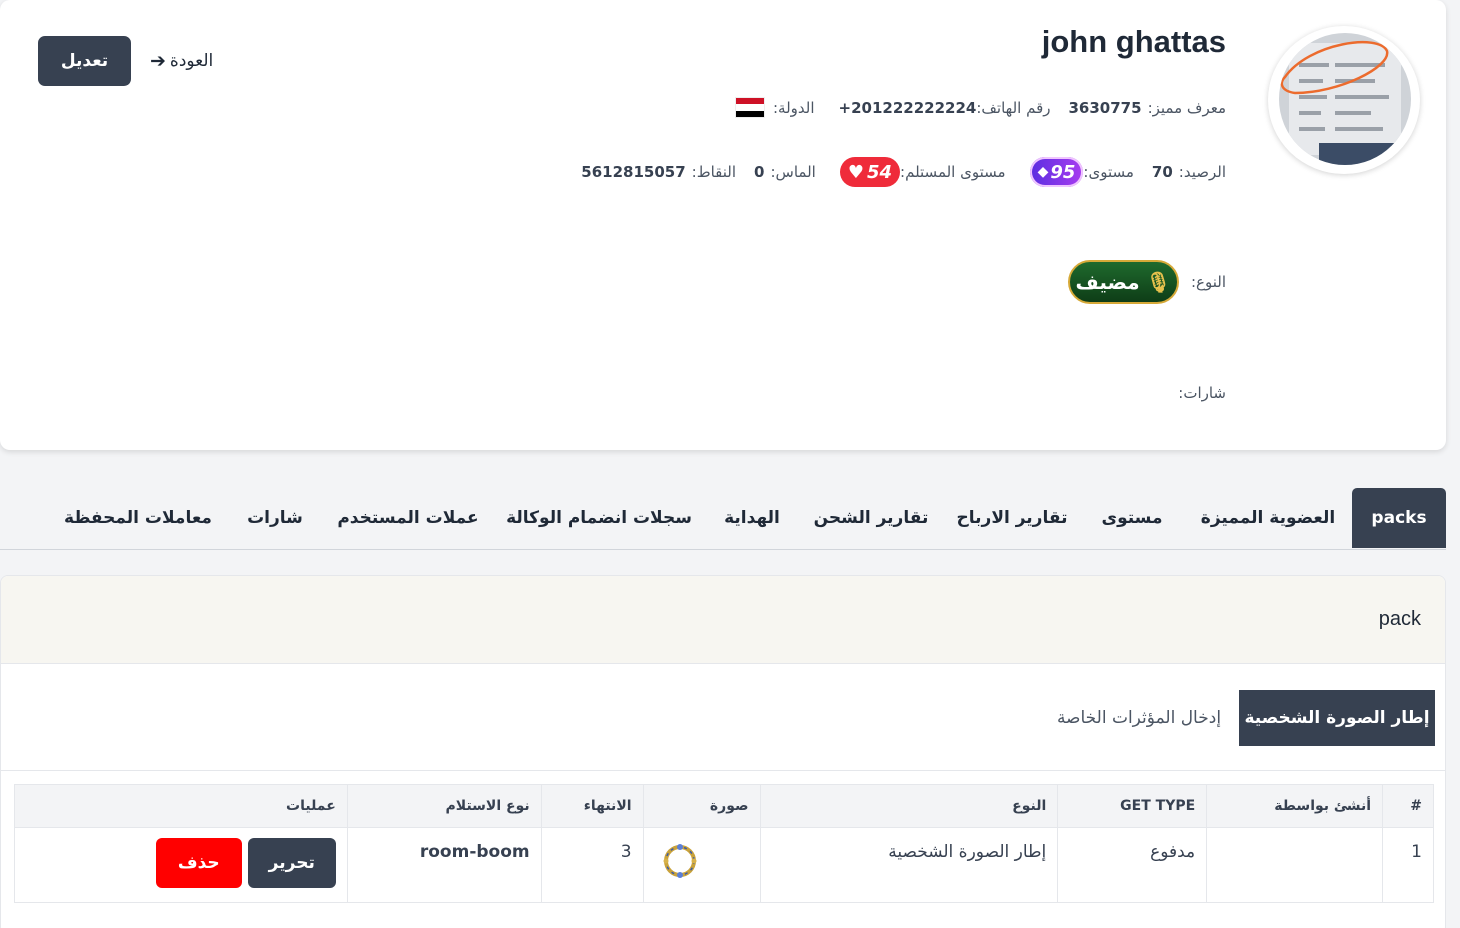  Describe the element at coordinates (1186, 107) in the screenshot. I see `special-id-label: معرف مميز:` at that location.